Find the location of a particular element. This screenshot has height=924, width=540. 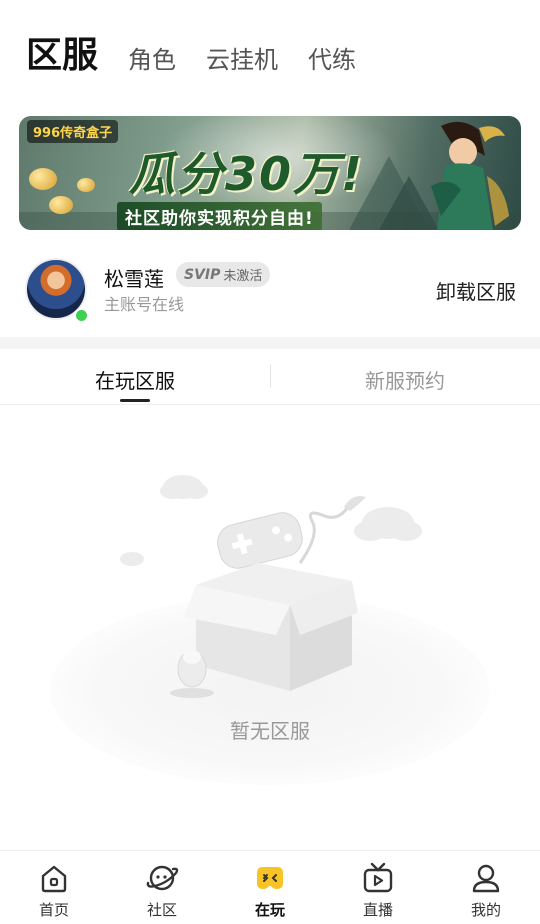

gamepad-icon is located at coordinates (270, 878).